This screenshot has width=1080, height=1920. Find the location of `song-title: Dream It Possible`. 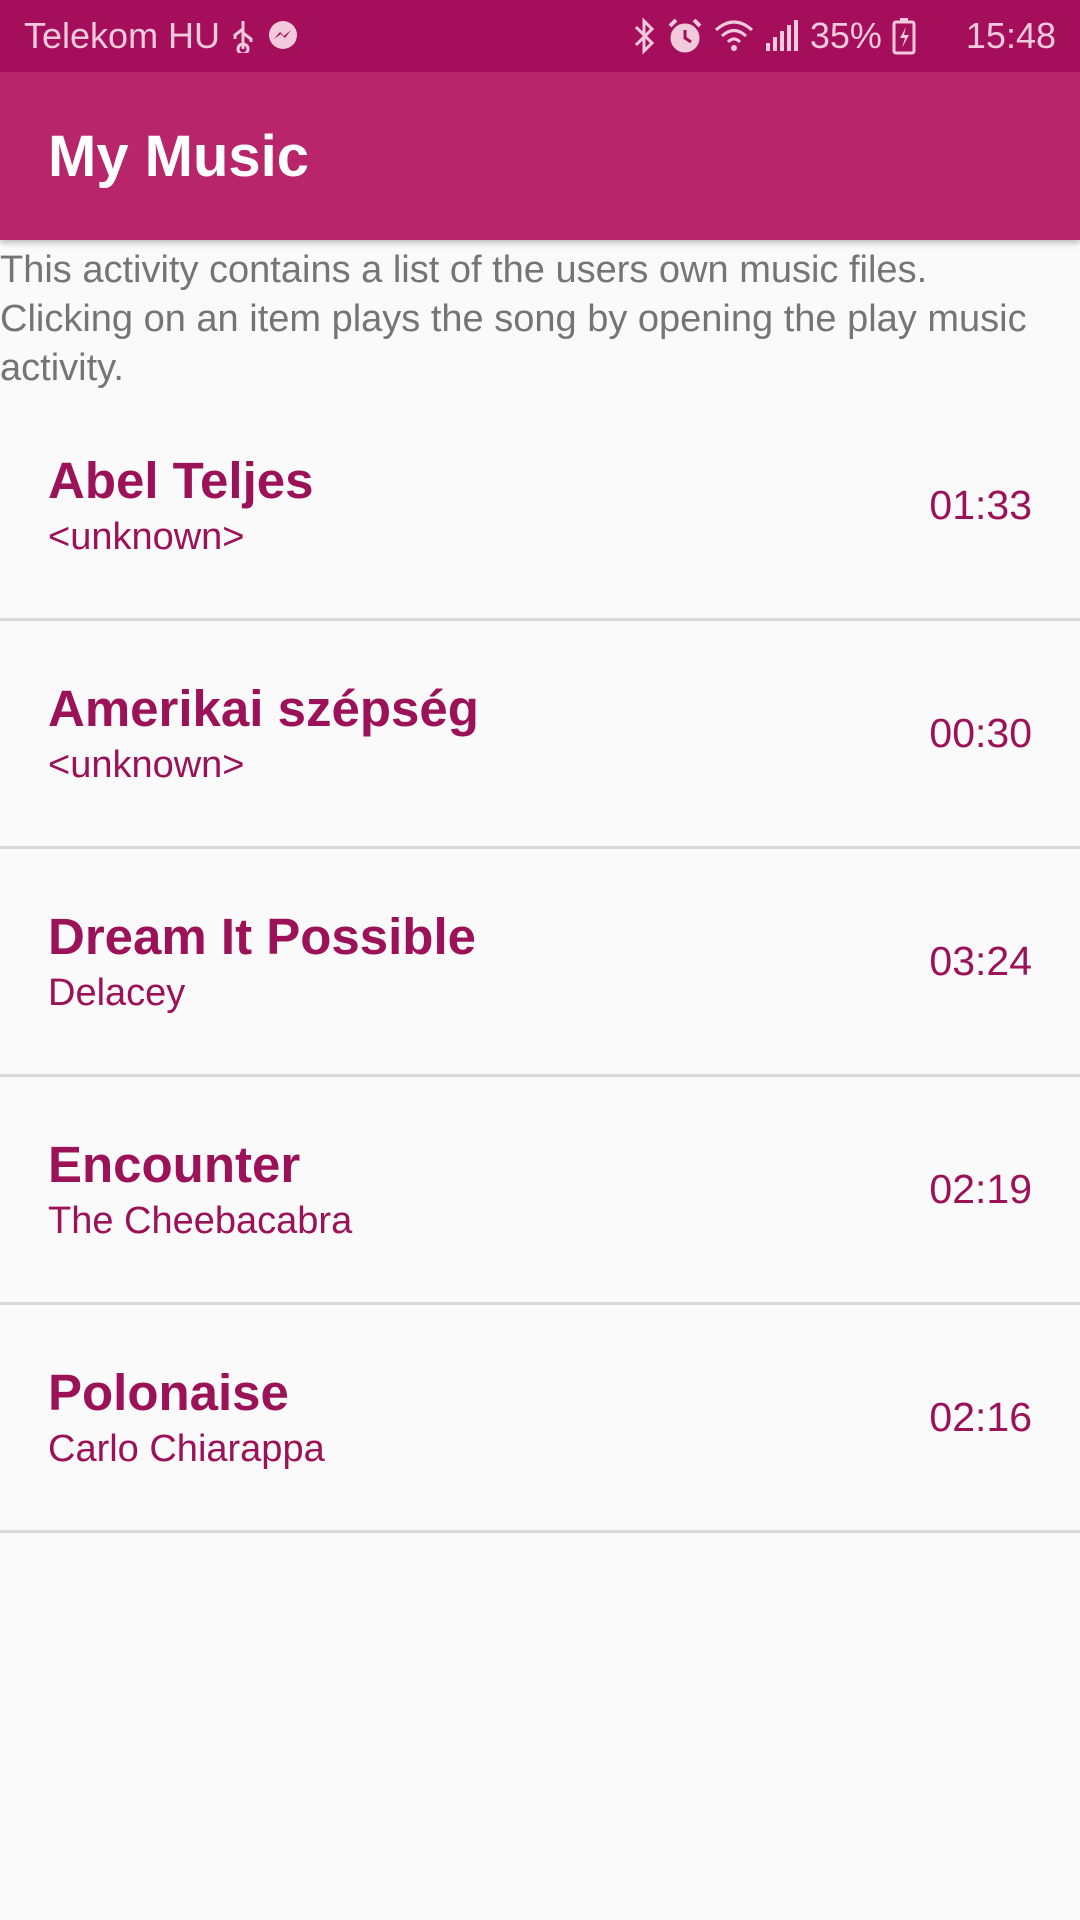

song-title: Dream It Possible is located at coordinates (262, 936).